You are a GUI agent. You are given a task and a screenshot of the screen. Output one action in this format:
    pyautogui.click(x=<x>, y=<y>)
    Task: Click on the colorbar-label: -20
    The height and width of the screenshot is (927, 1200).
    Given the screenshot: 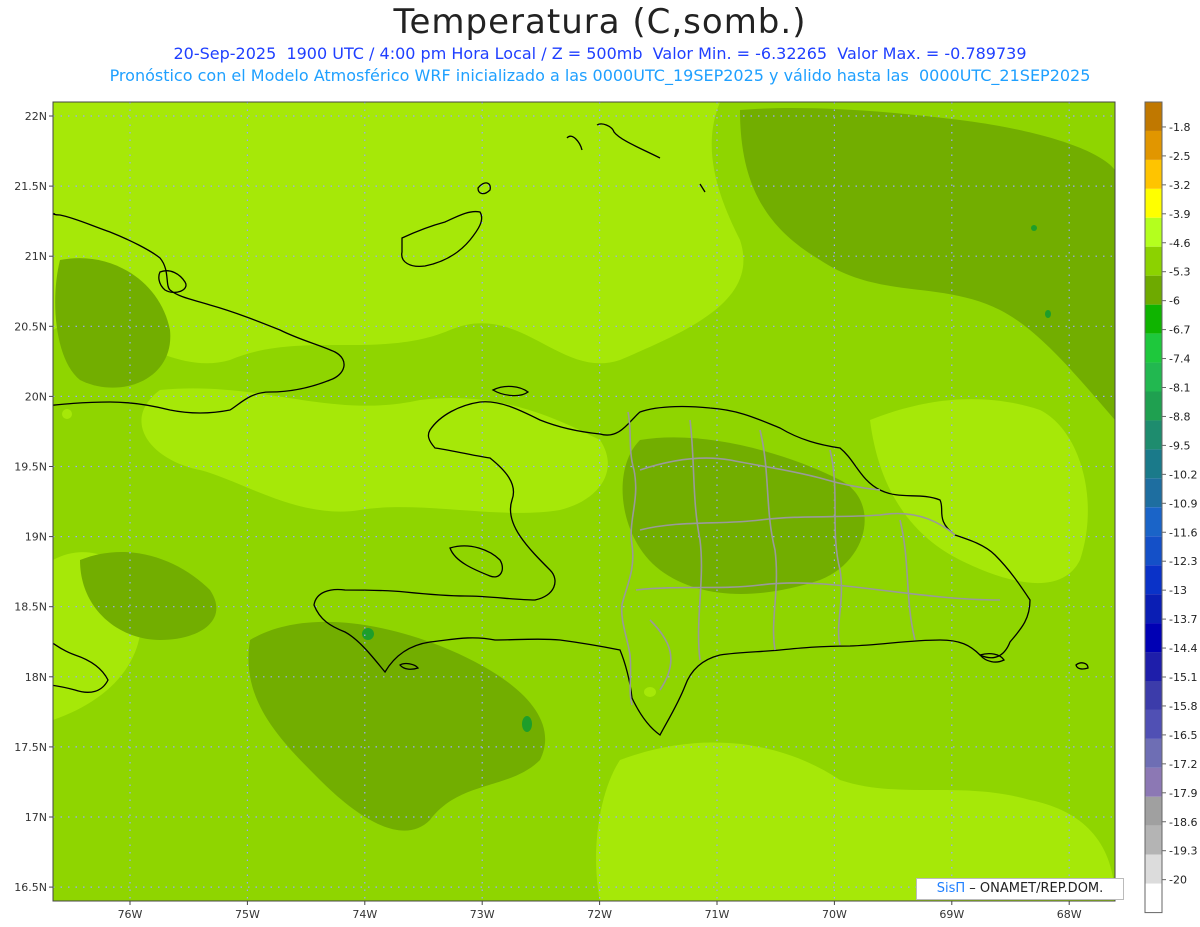 What is the action you would take?
    pyautogui.click(x=1178, y=880)
    